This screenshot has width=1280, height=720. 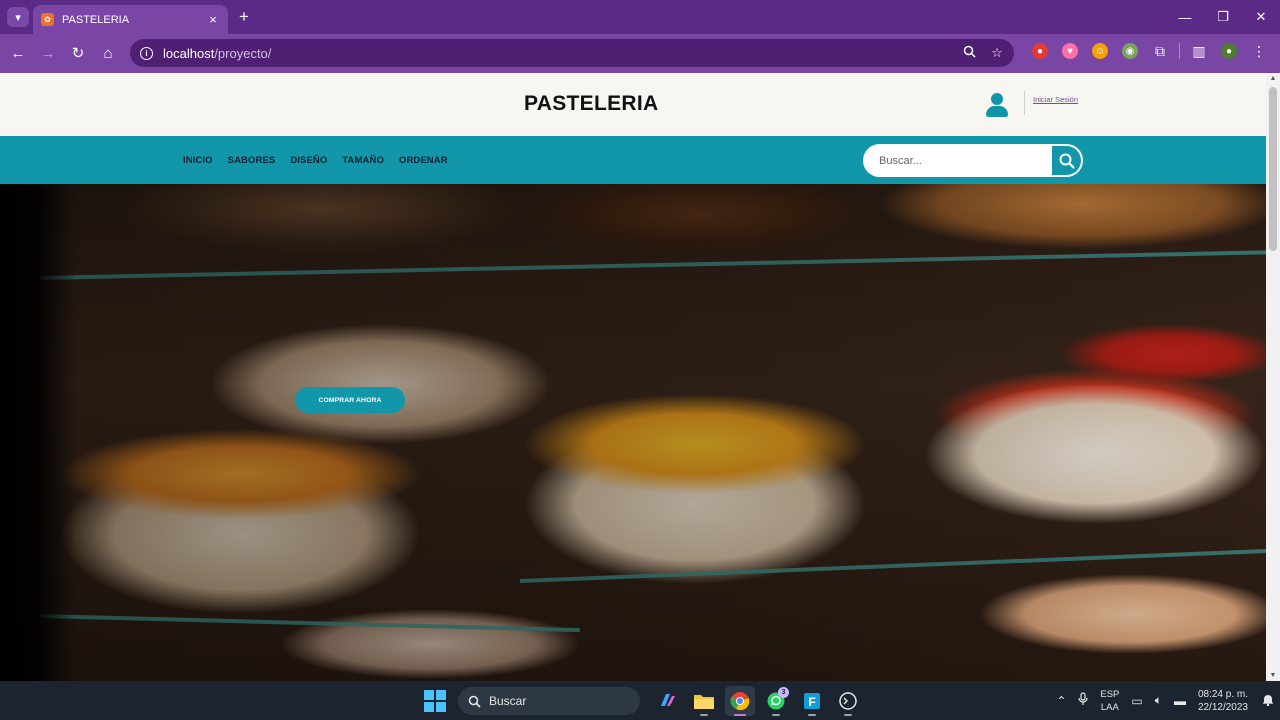 What do you see at coordinates (18, 53) in the screenshot?
I see `back-icon: ←` at bounding box center [18, 53].